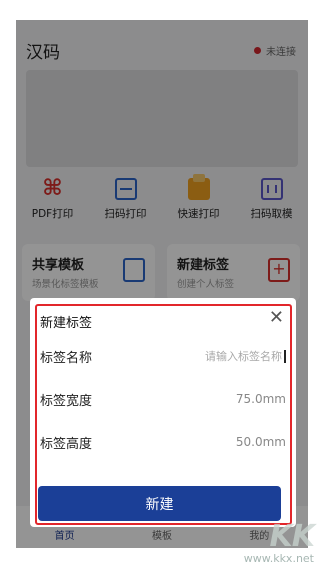 This screenshot has width=320, height=569. Describe the element at coordinates (66, 323) in the screenshot. I see `dialog-title: 新建标签` at that location.